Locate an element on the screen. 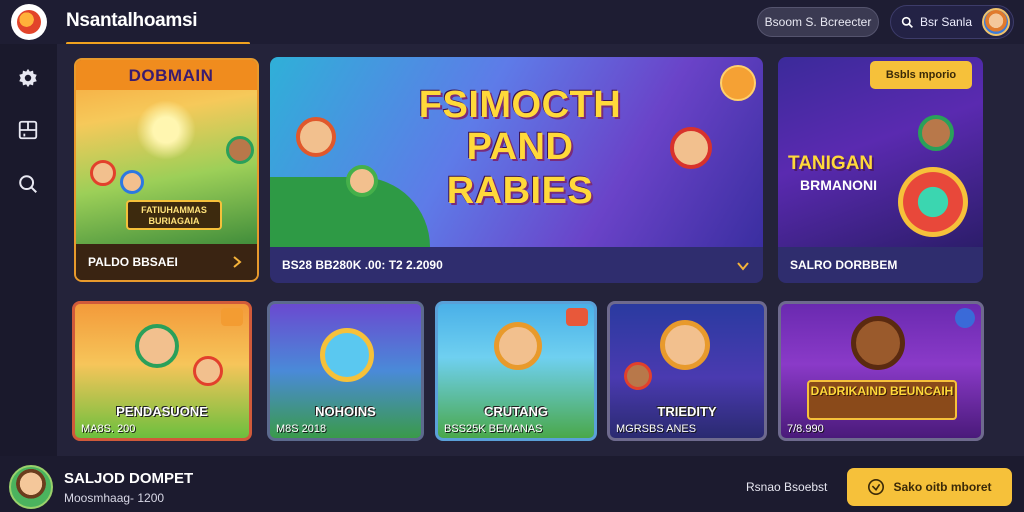 This screenshot has height=512, width=1024. caption-text: SALRO DORBBEM is located at coordinates (844, 265).